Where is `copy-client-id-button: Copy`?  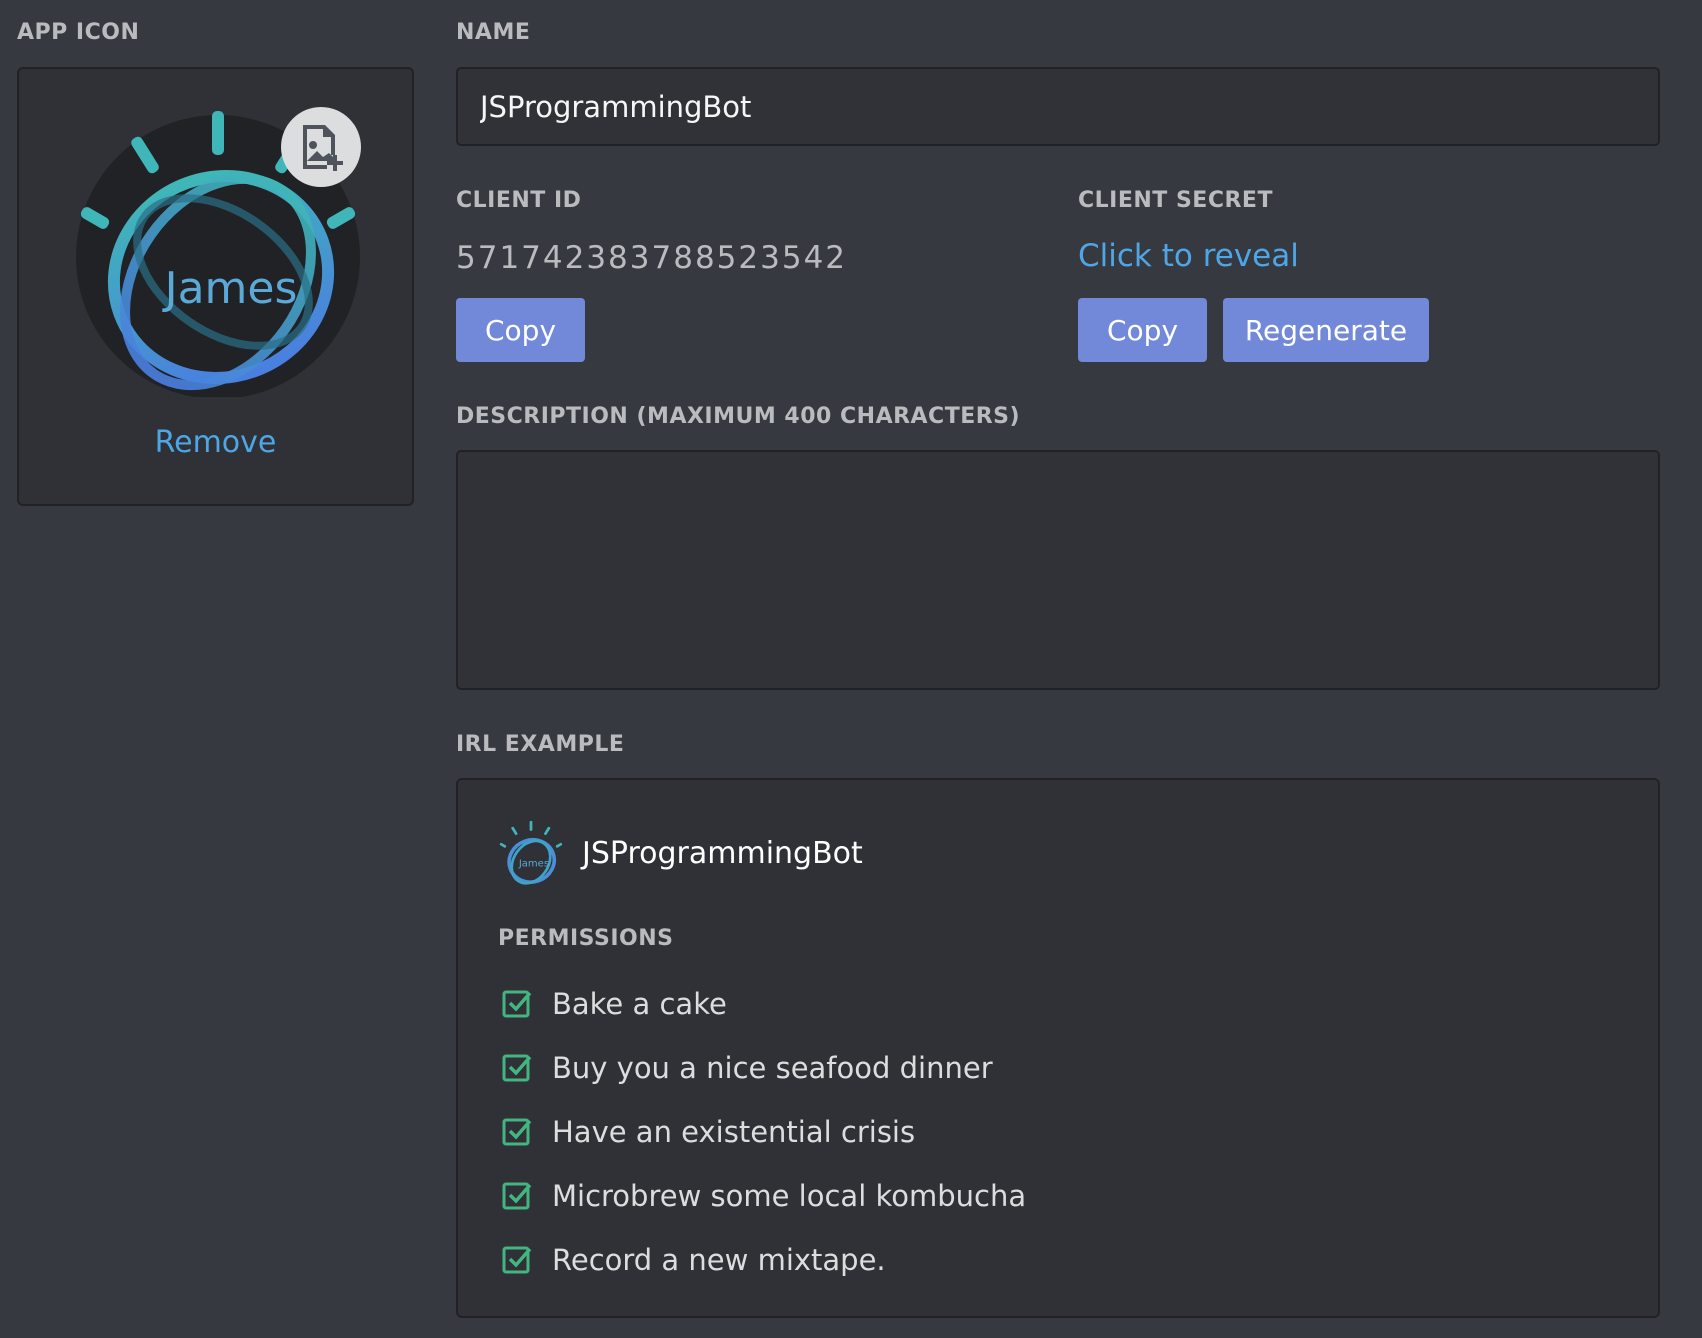 copy-client-id-button: Copy is located at coordinates (520, 330).